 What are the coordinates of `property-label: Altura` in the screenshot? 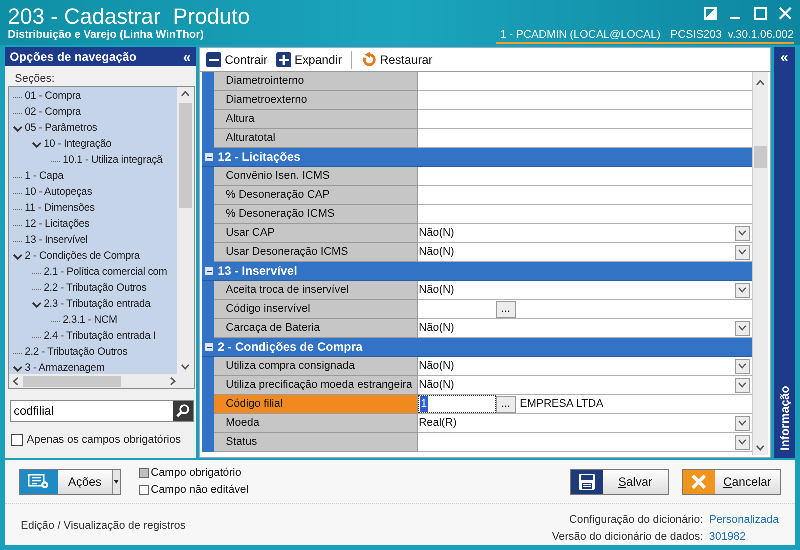 It's located at (316, 119).